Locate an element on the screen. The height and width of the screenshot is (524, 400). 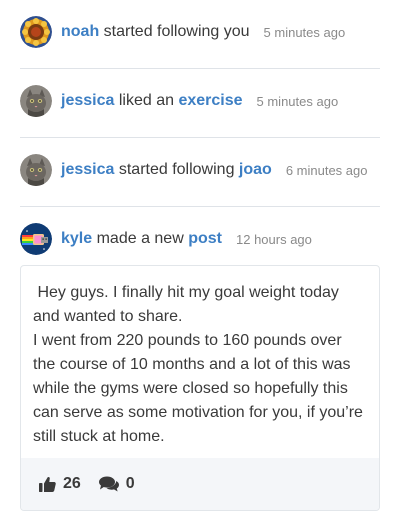
notification-text: noah started following you is located at coordinates (155, 32).